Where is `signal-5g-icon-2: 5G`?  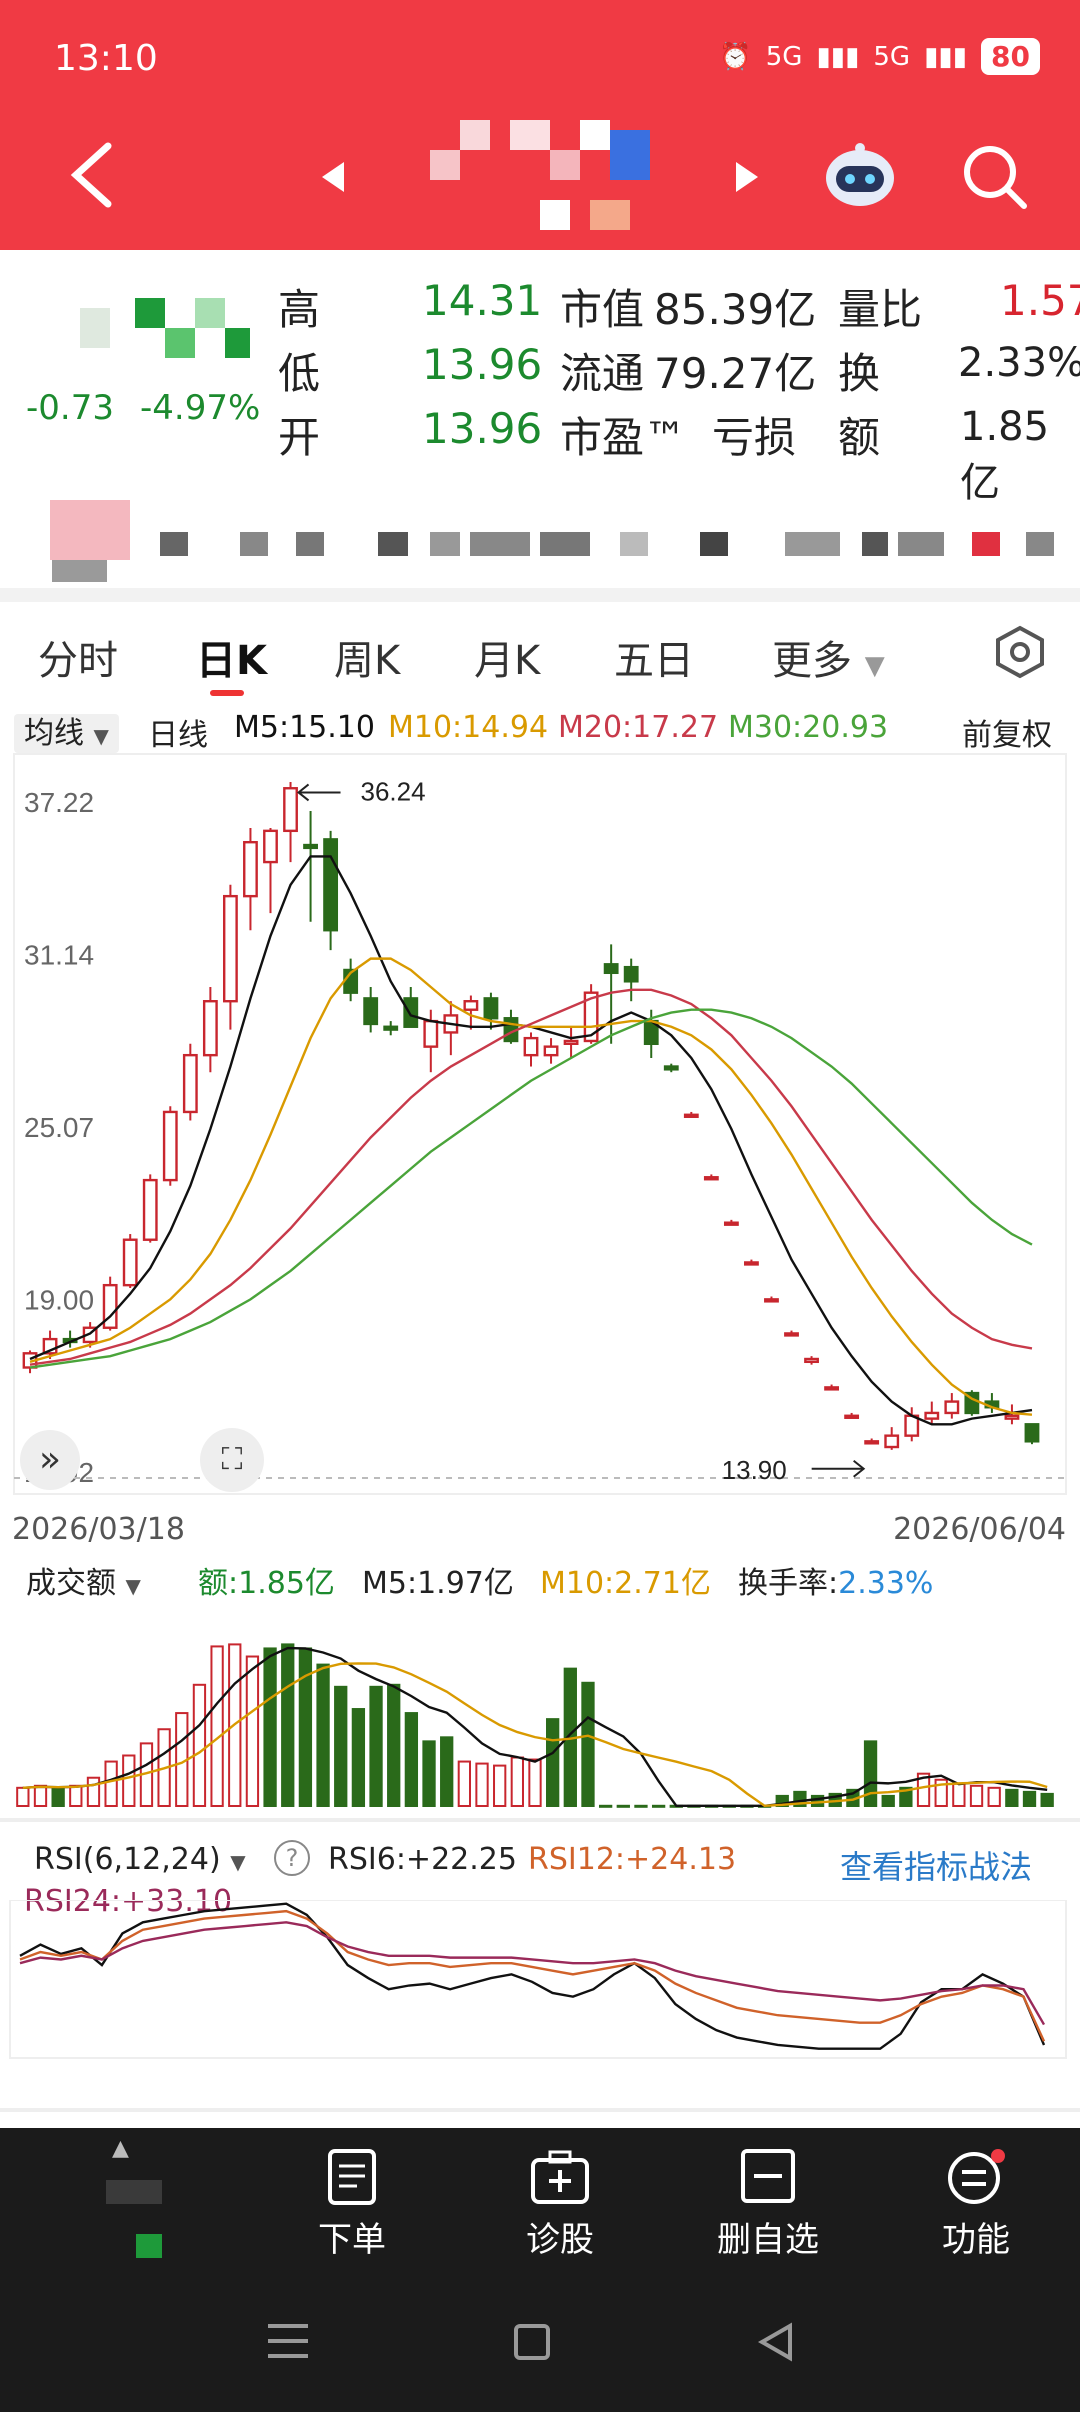
signal-5g-icon-2: 5G is located at coordinates (892, 56).